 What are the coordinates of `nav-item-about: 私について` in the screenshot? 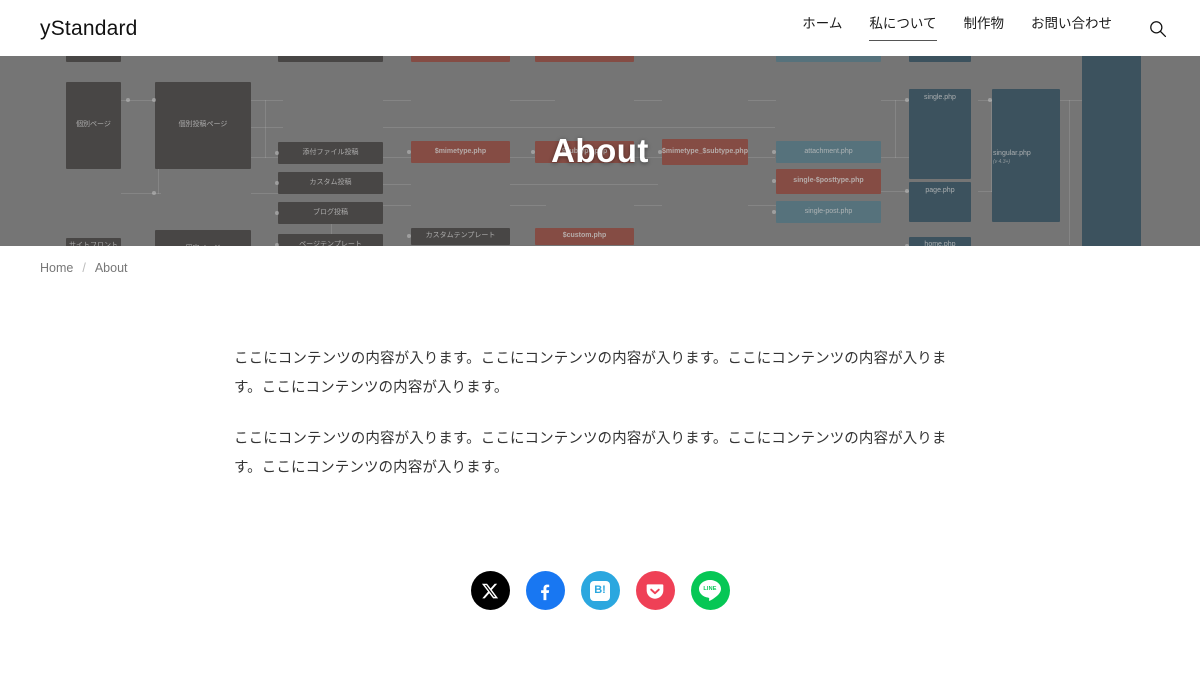 It's located at (903, 28).